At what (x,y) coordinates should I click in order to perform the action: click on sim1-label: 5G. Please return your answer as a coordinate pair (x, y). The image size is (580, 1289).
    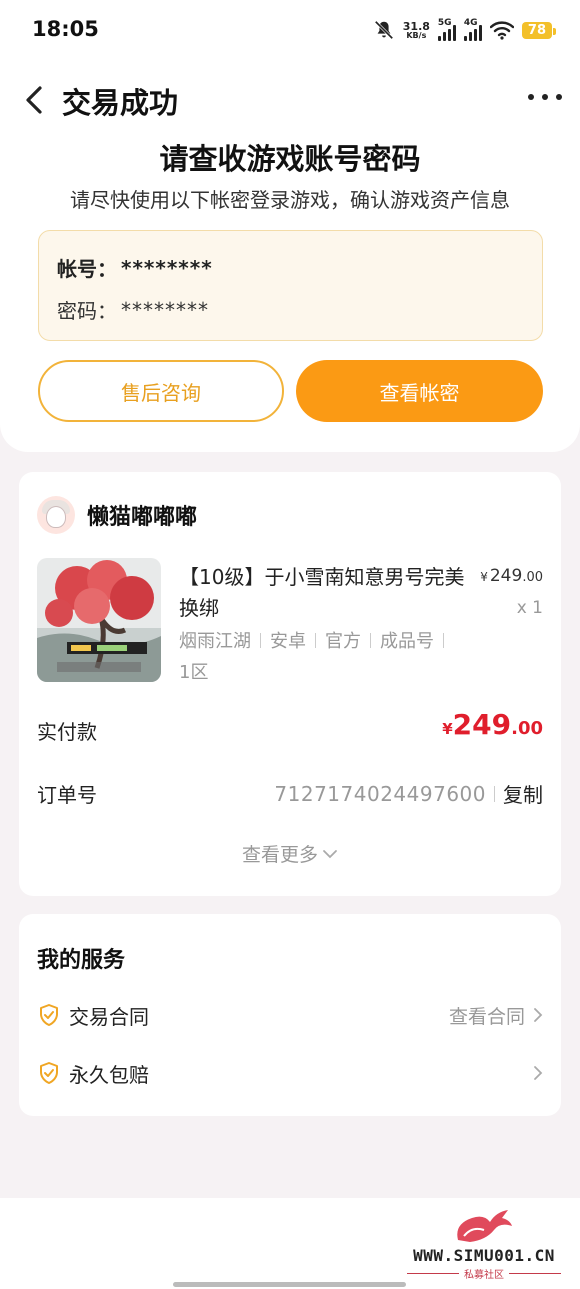
    Looking at the image, I should click on (444, 23).